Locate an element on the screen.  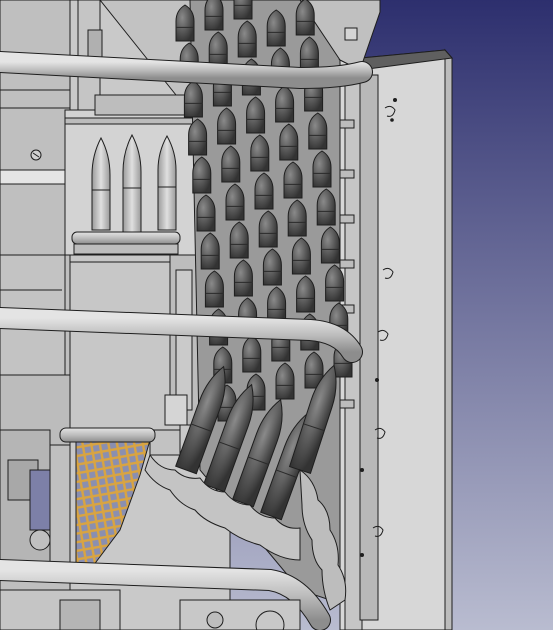
bottom-mechanism is located at coordinates (180, 614).